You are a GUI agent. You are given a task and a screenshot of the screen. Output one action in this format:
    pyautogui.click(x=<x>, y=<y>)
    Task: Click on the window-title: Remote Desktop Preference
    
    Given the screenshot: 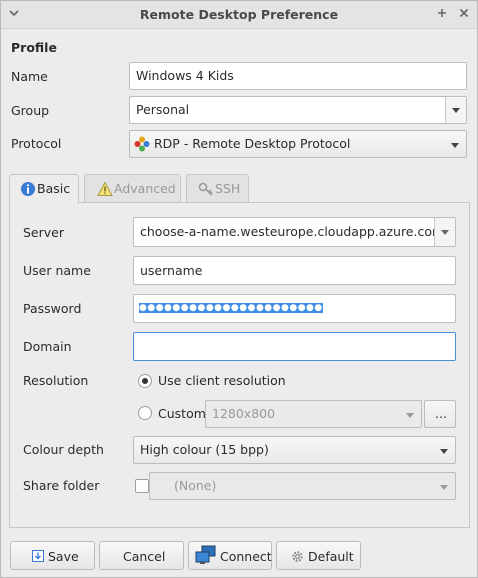 What is the action you would take?
    pyautogui.click(x=239, y=14)
    